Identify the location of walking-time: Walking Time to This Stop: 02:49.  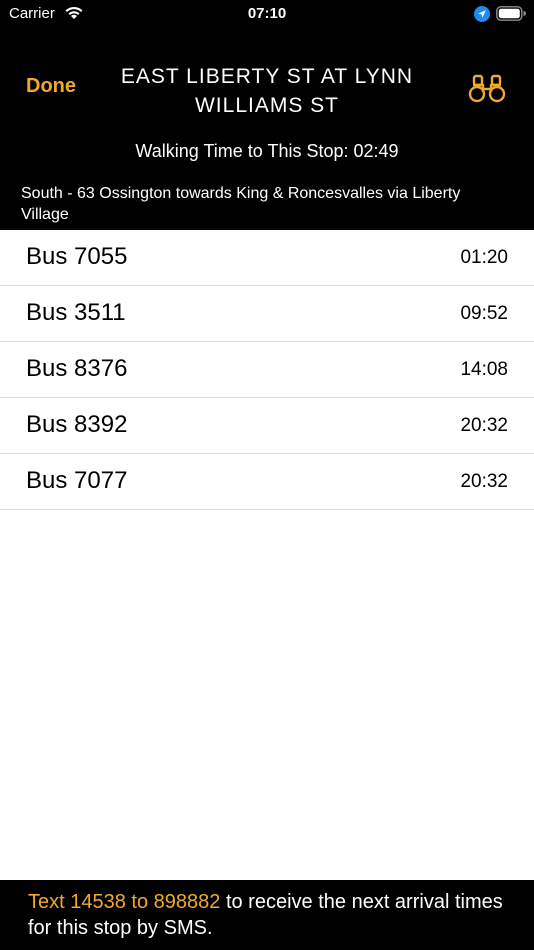
(267, 151).